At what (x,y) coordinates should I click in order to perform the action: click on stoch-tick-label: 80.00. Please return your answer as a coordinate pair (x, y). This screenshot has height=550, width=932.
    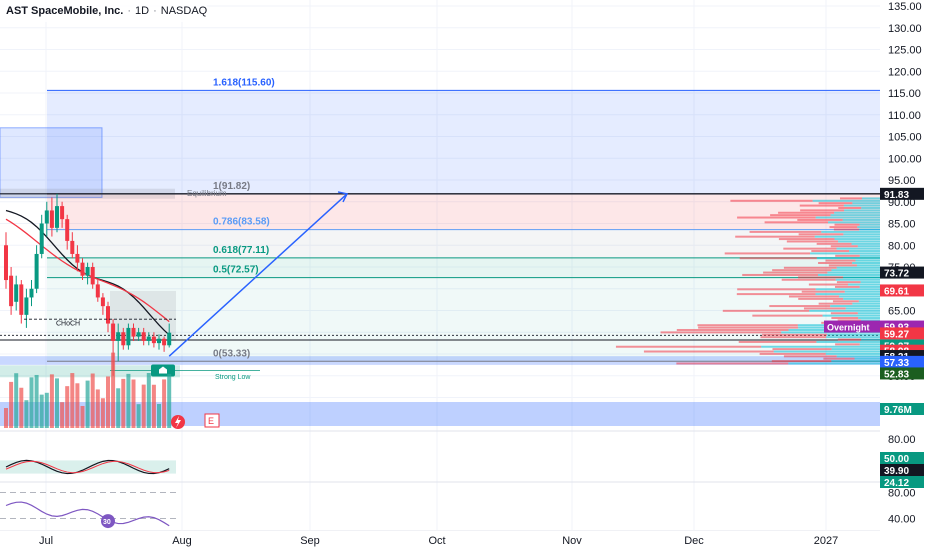
    Looking at the image, I should click on (902, 440).